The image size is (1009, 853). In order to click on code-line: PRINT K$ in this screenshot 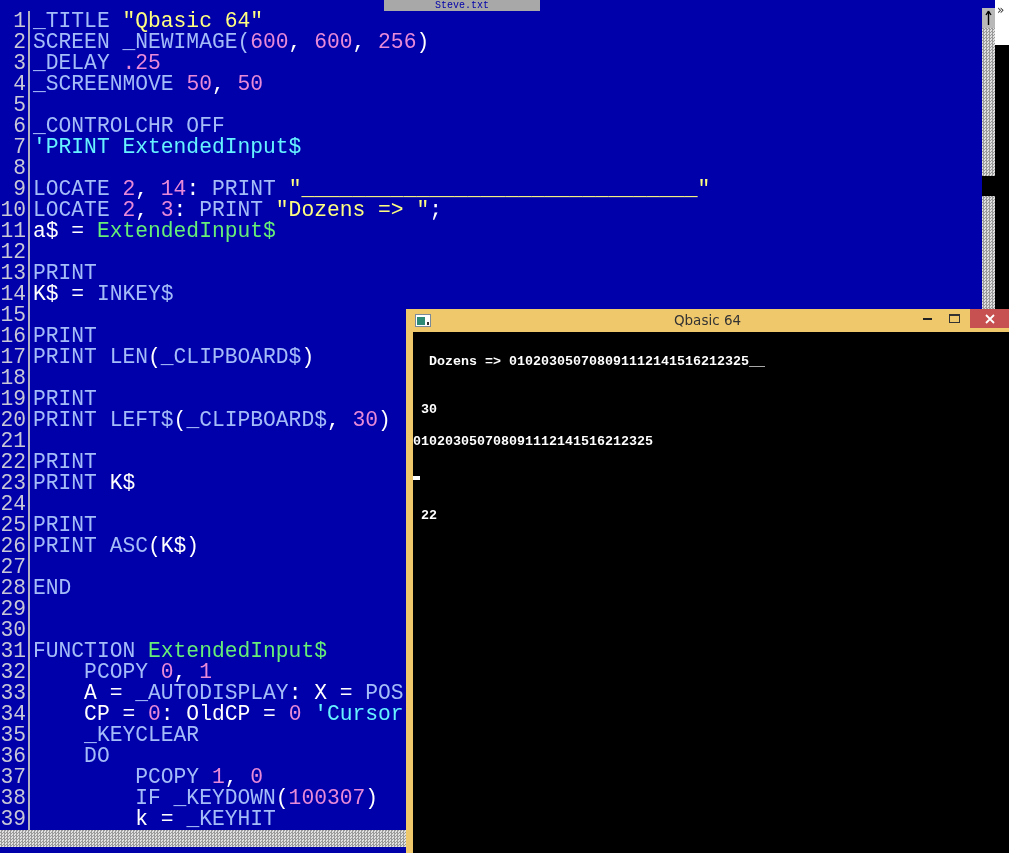, I will do `click(84, 483)`.